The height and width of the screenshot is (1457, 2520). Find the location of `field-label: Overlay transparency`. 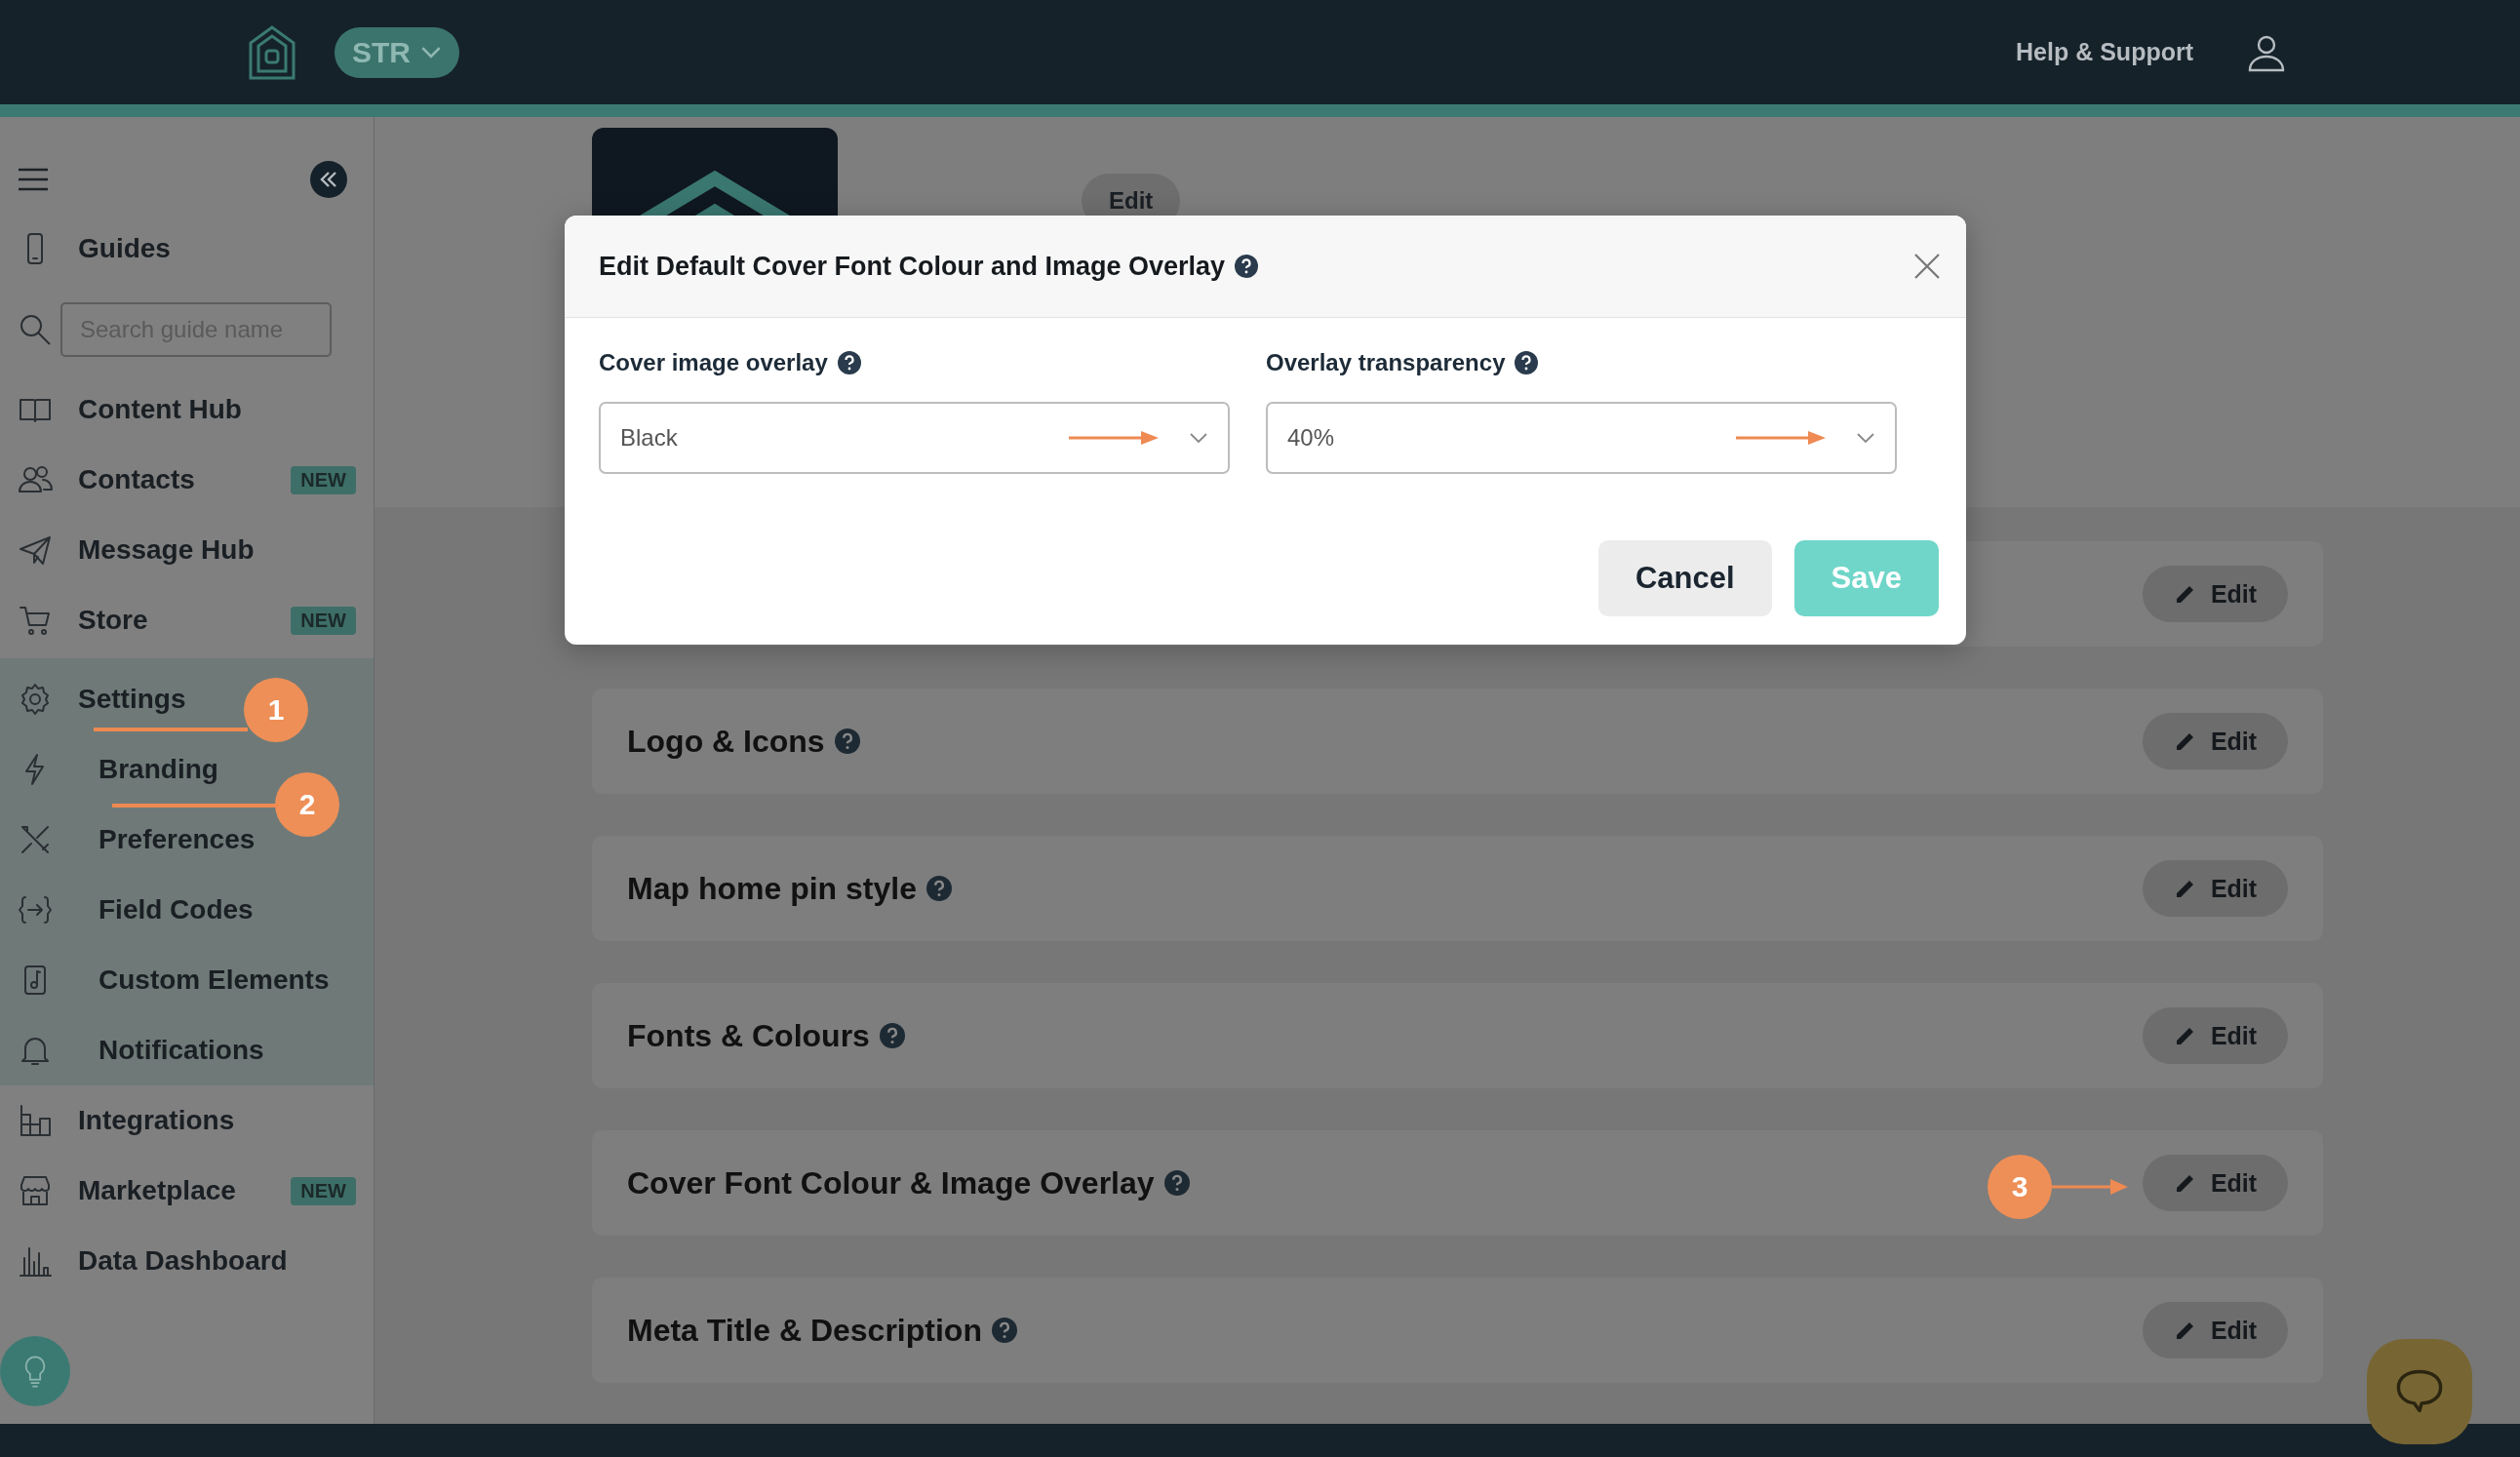

field-label: Overlay transparency is located at coordinates (1386, 362).